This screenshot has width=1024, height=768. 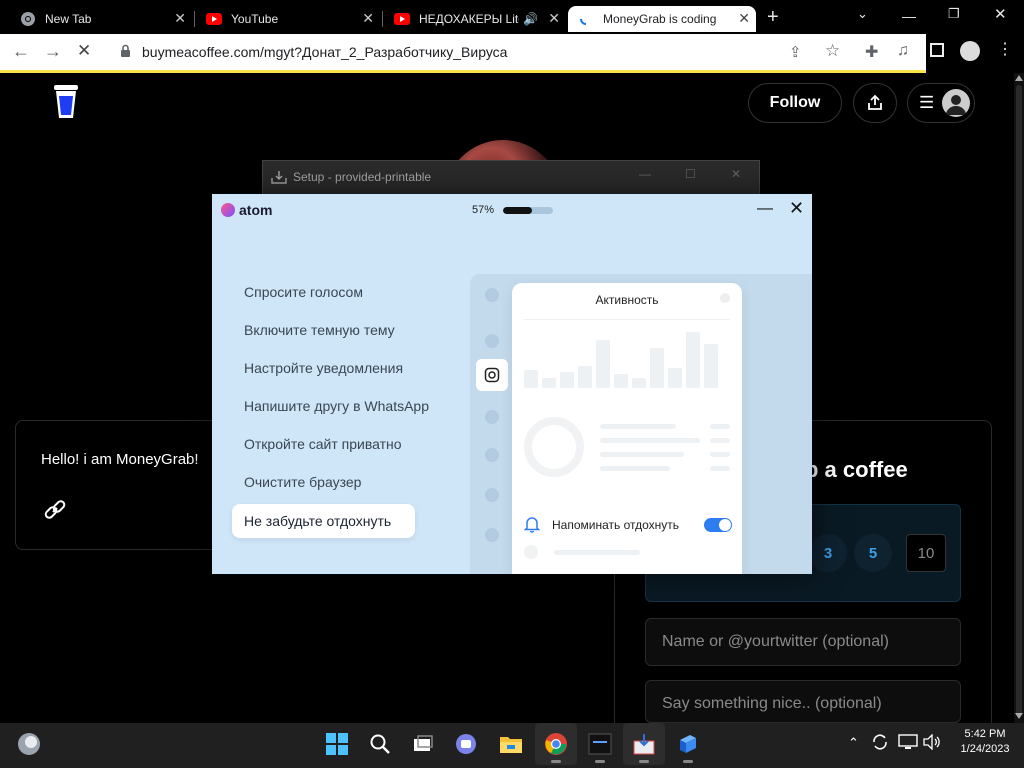 What do you see at coordinates (511, 744) in the screenshot?
I see `file-explorer-icon` at bounding box center [511, 744].